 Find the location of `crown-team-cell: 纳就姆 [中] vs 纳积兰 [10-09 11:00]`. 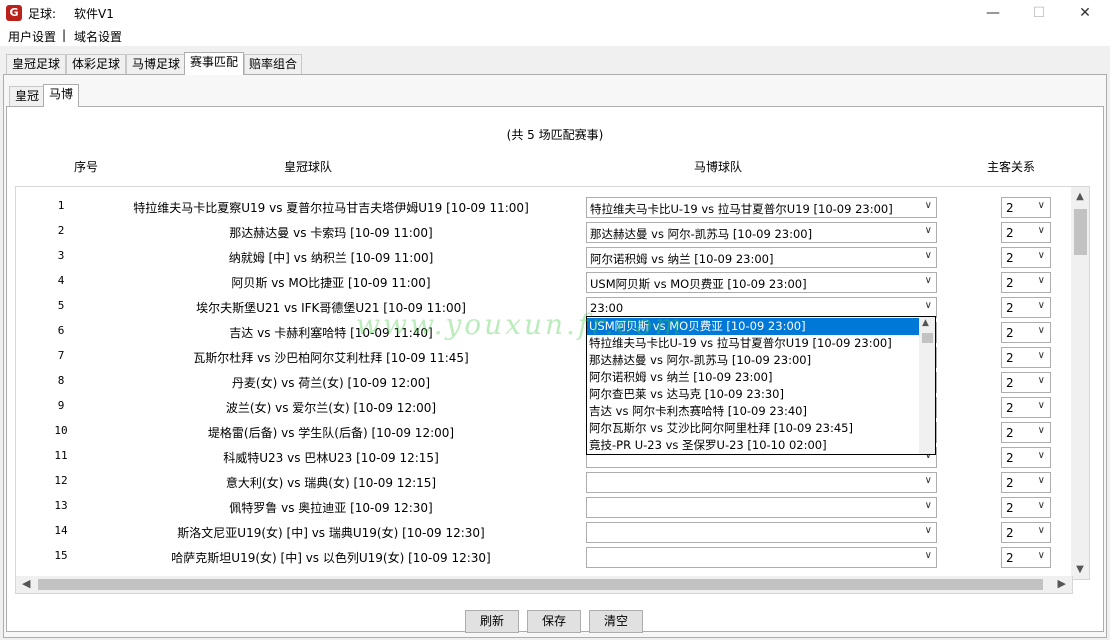

crown-team-cell: 纳就姆 [中] vs 纳积兰 [10-09 11:00] is located at coordinates (331, 258).